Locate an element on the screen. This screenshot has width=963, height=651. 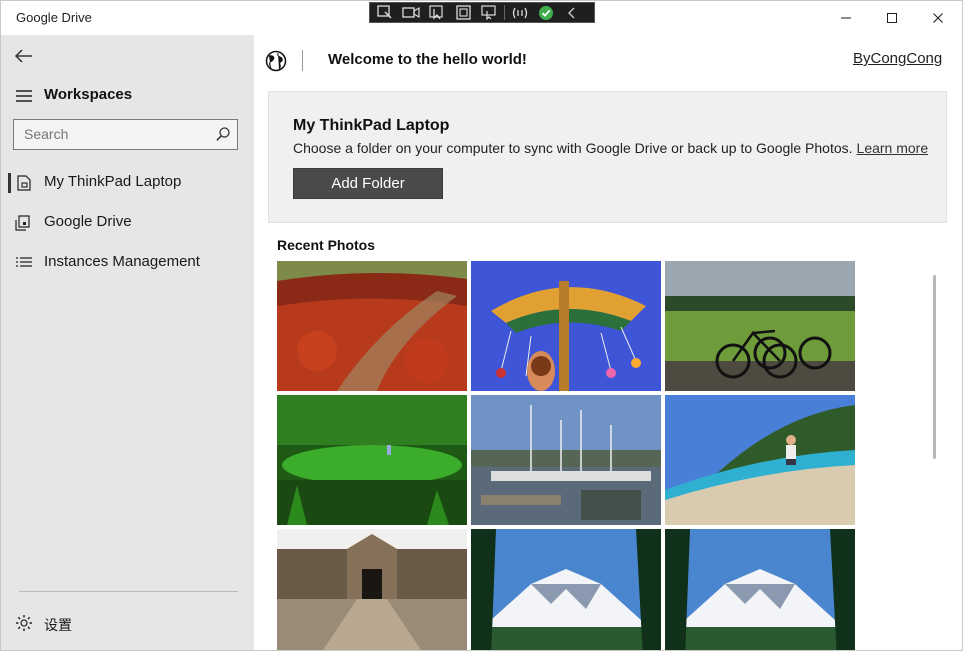
select-element-icon is located at coordinates (385, 12).